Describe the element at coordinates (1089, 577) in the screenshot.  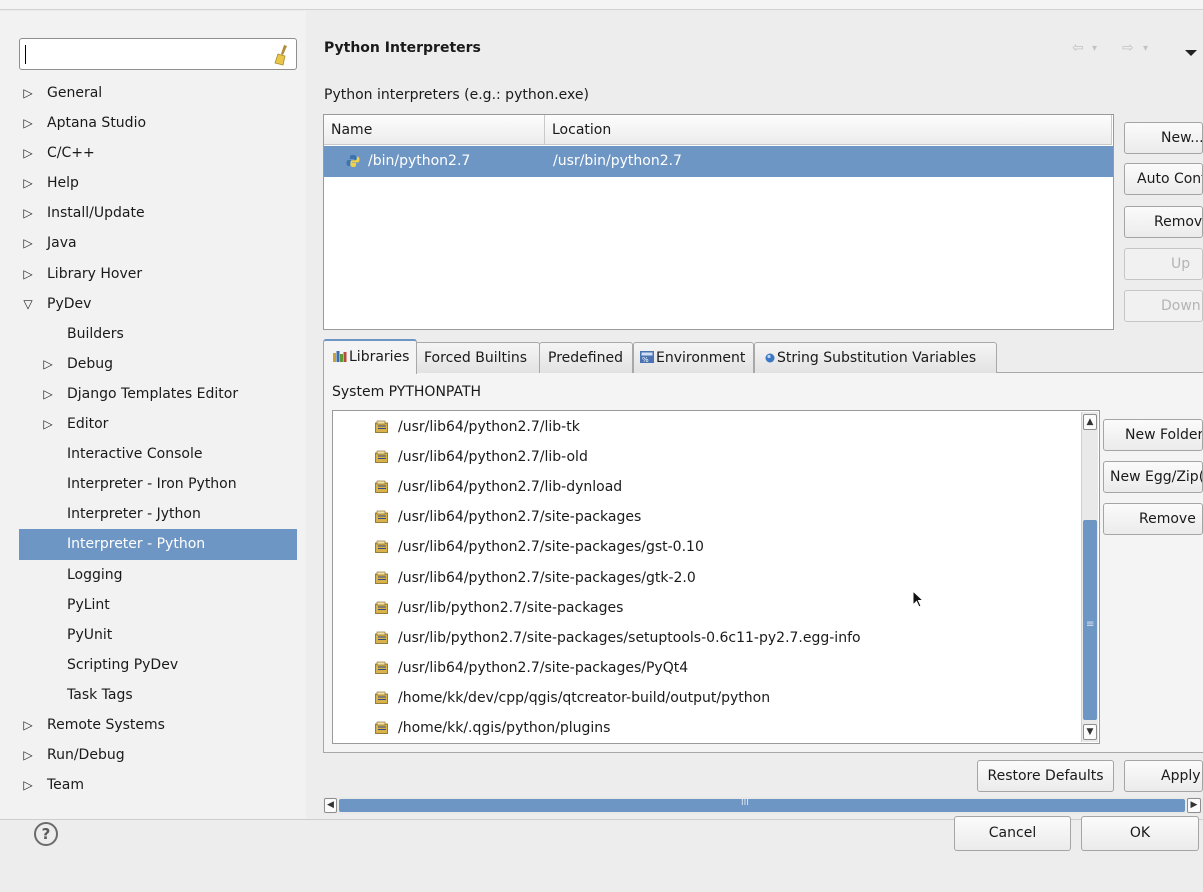
I see `pythonpath-vertical-scrollbar: ▲ ≡ ▼` at that location.